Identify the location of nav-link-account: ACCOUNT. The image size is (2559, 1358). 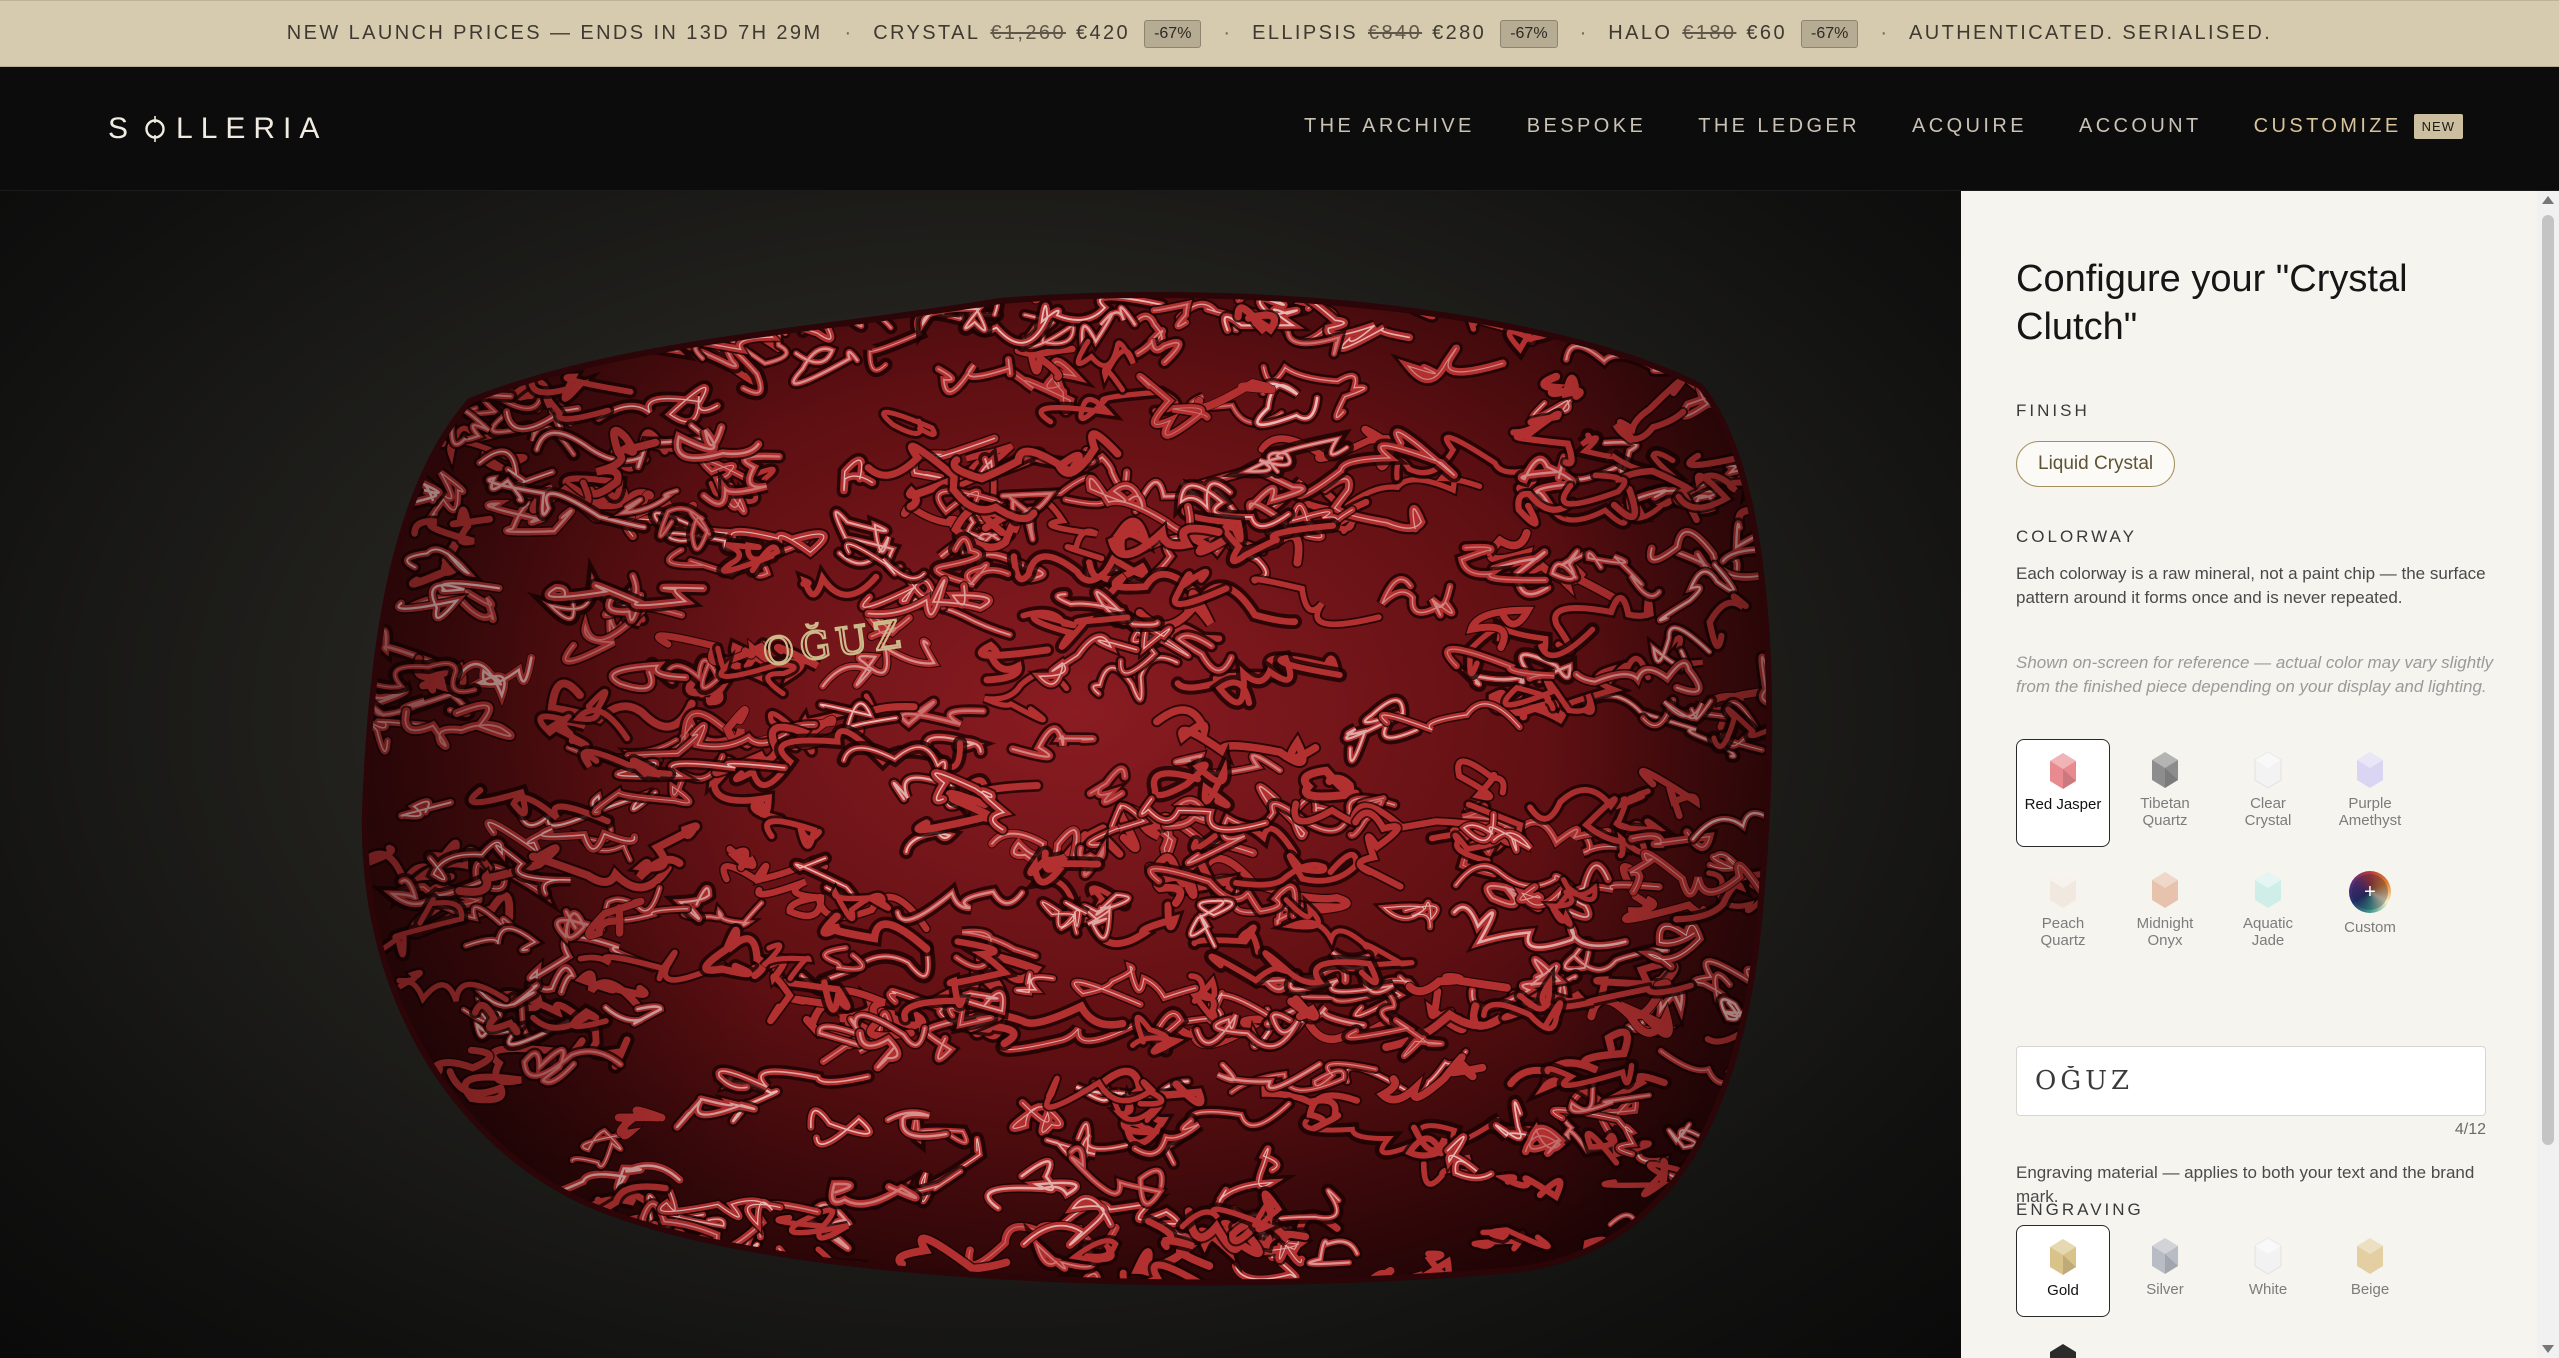
(2140, 126).